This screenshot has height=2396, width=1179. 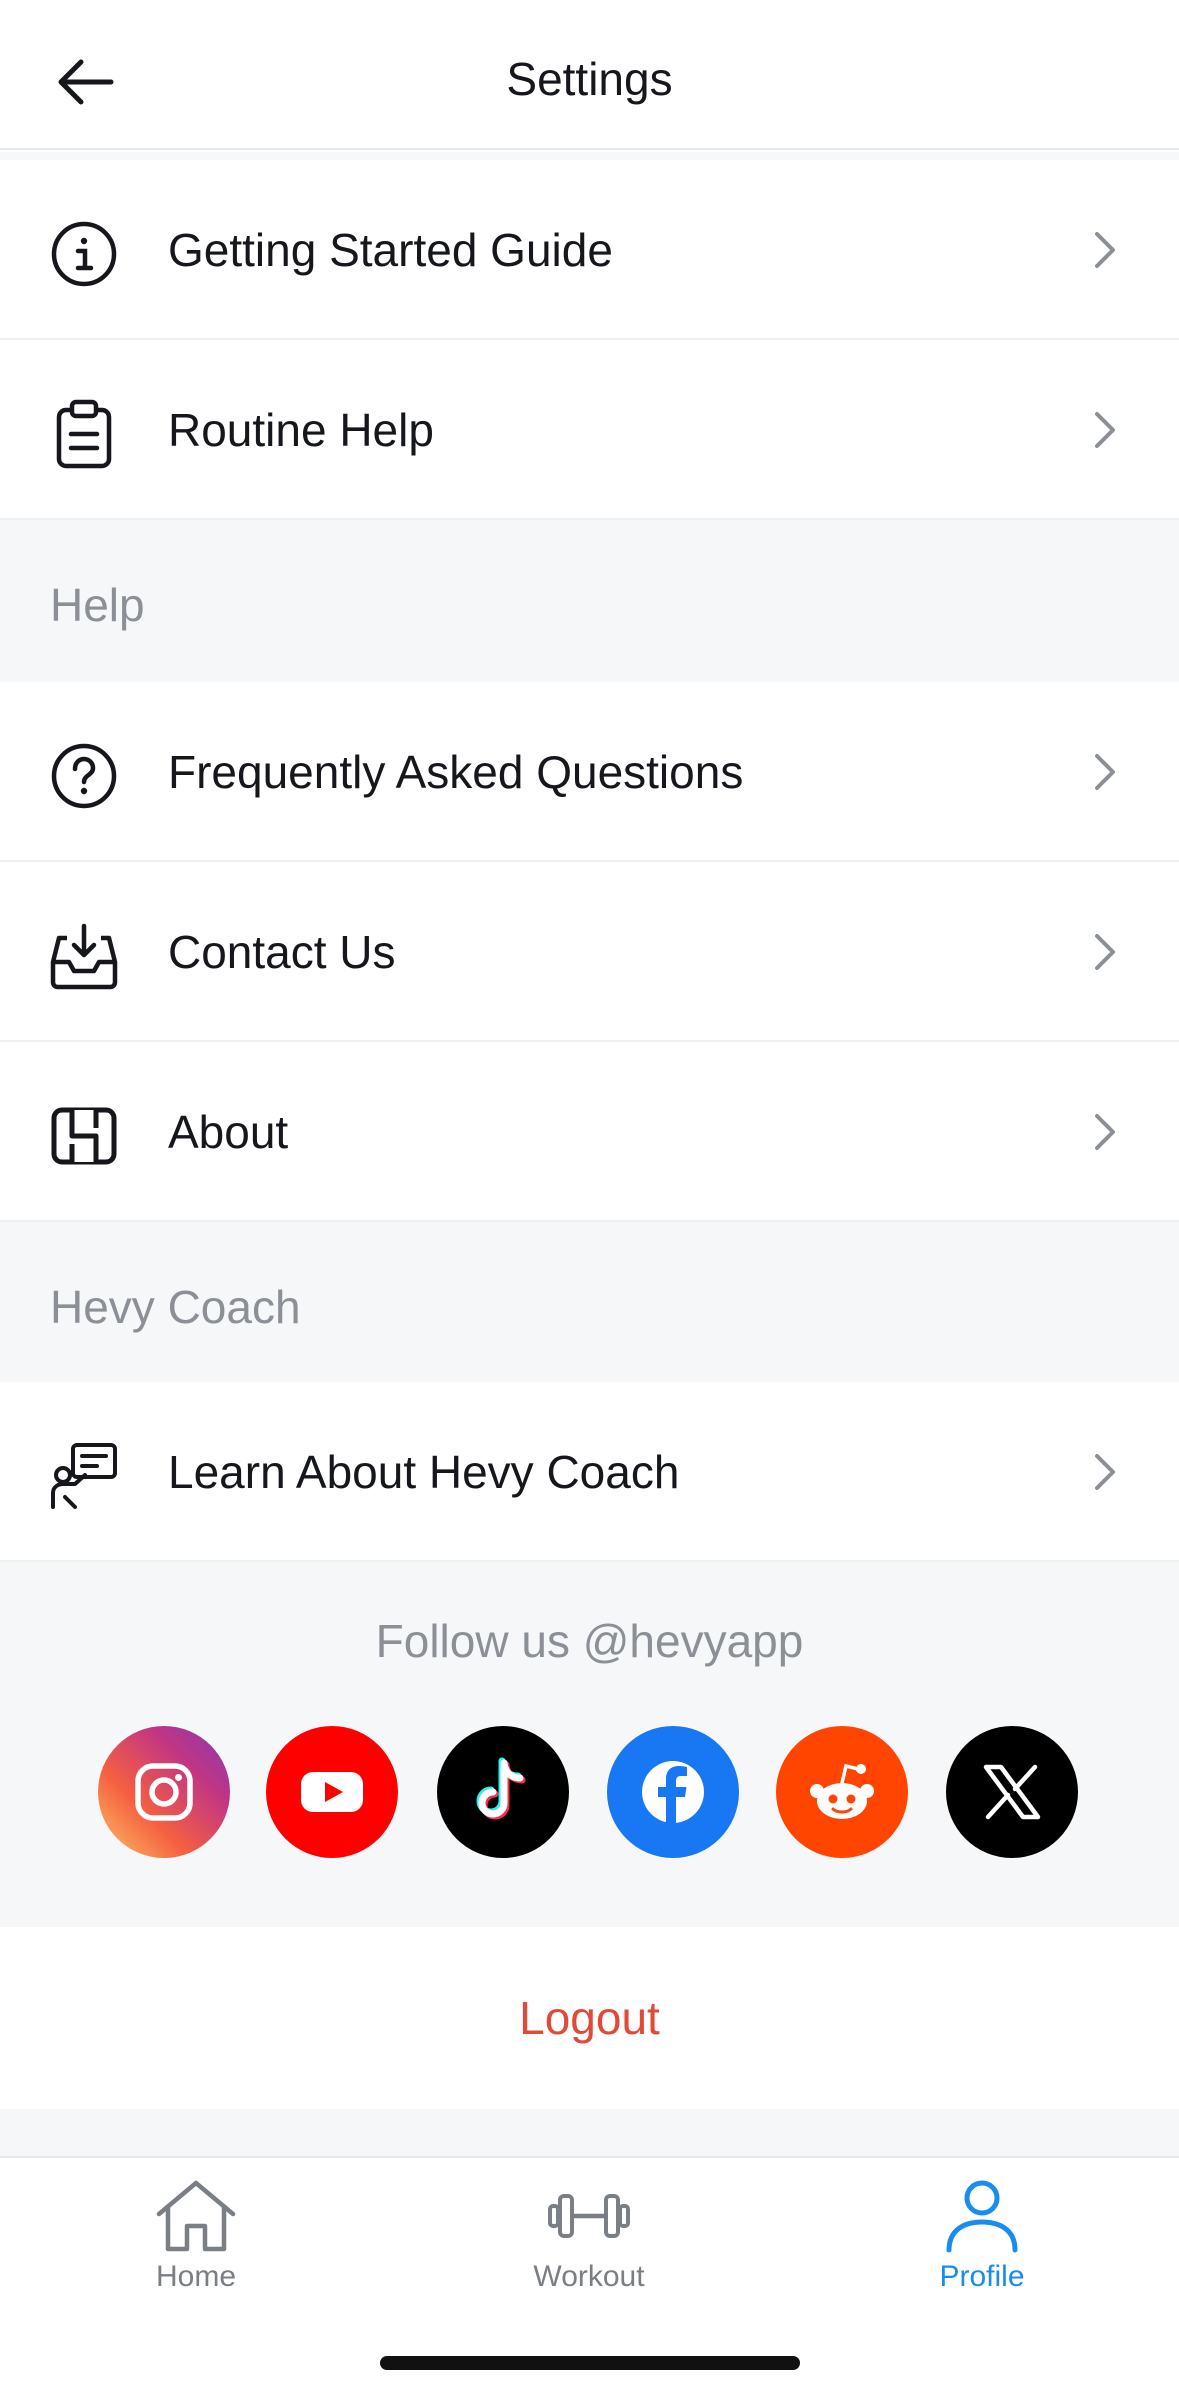 What do you see at coordinates (97, 605) in the screenshot?
I see `section-title: Help` at bounding box center [97, 605].